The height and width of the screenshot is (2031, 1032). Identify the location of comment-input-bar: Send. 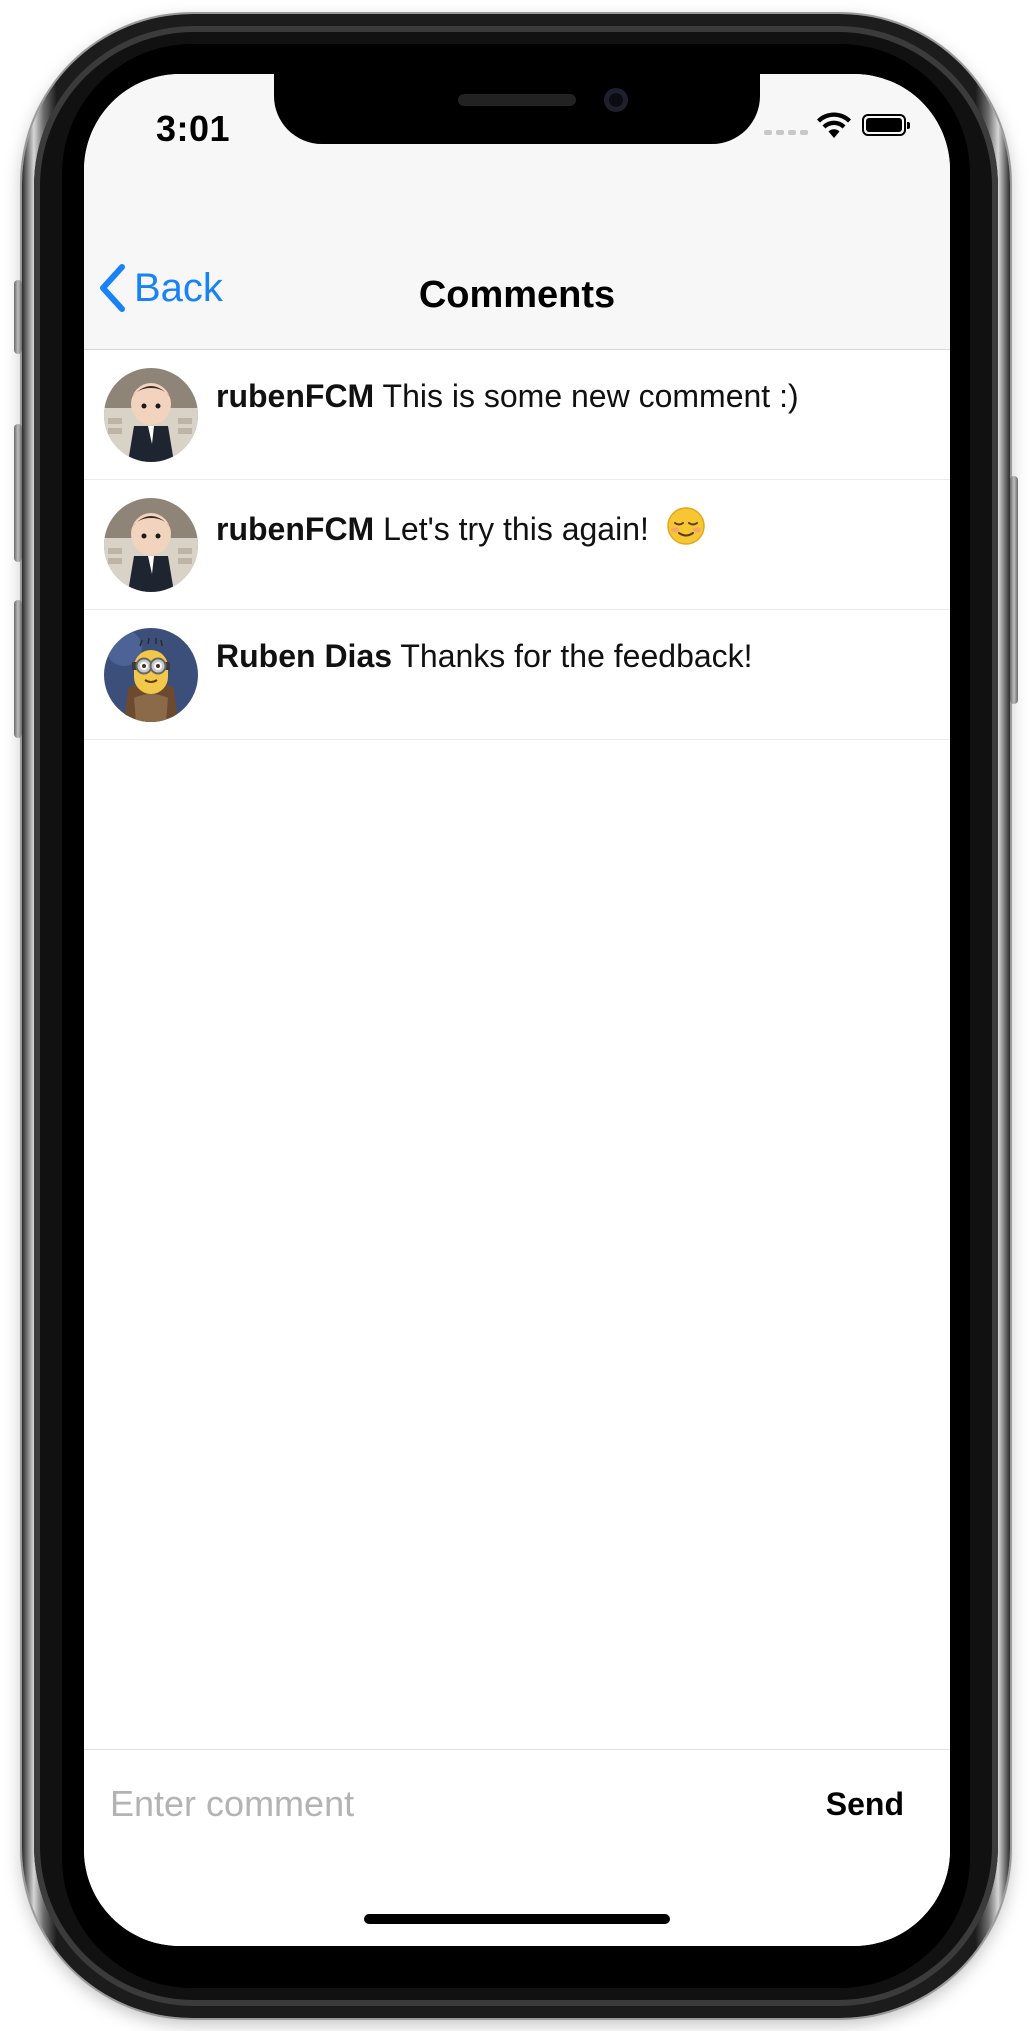
(517, 1847).